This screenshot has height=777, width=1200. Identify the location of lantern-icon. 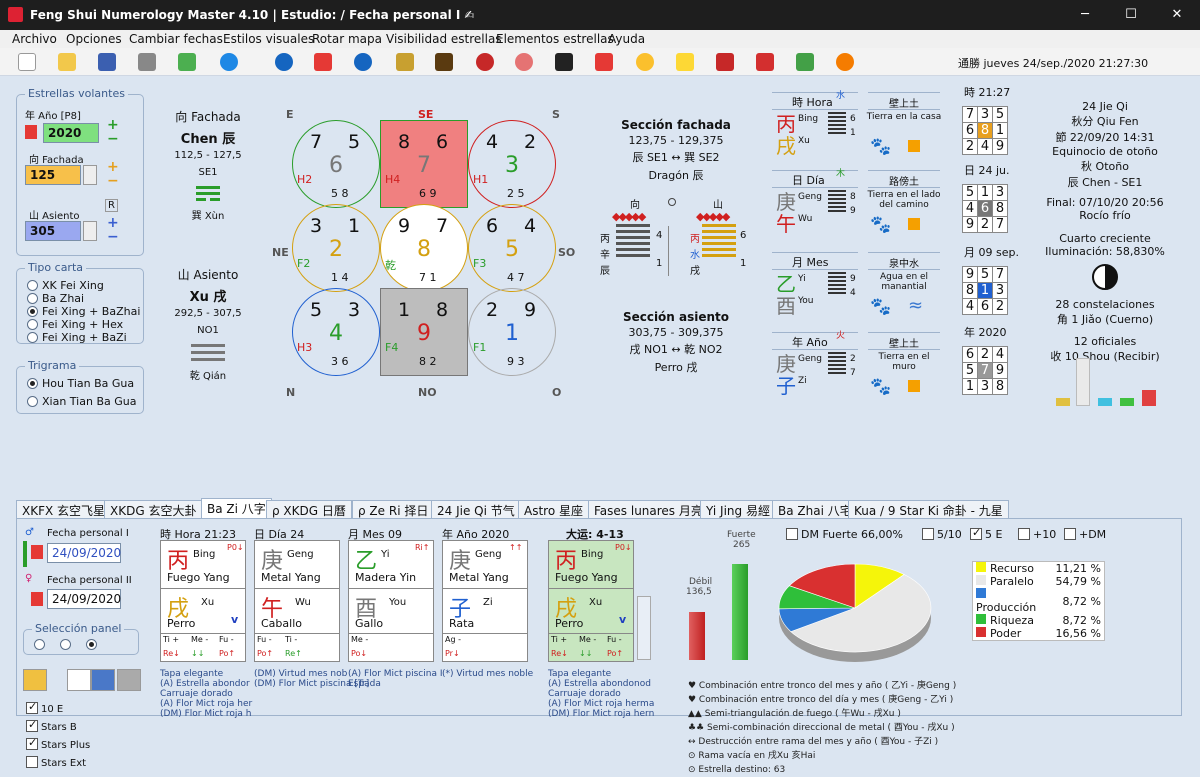
(765, 62).